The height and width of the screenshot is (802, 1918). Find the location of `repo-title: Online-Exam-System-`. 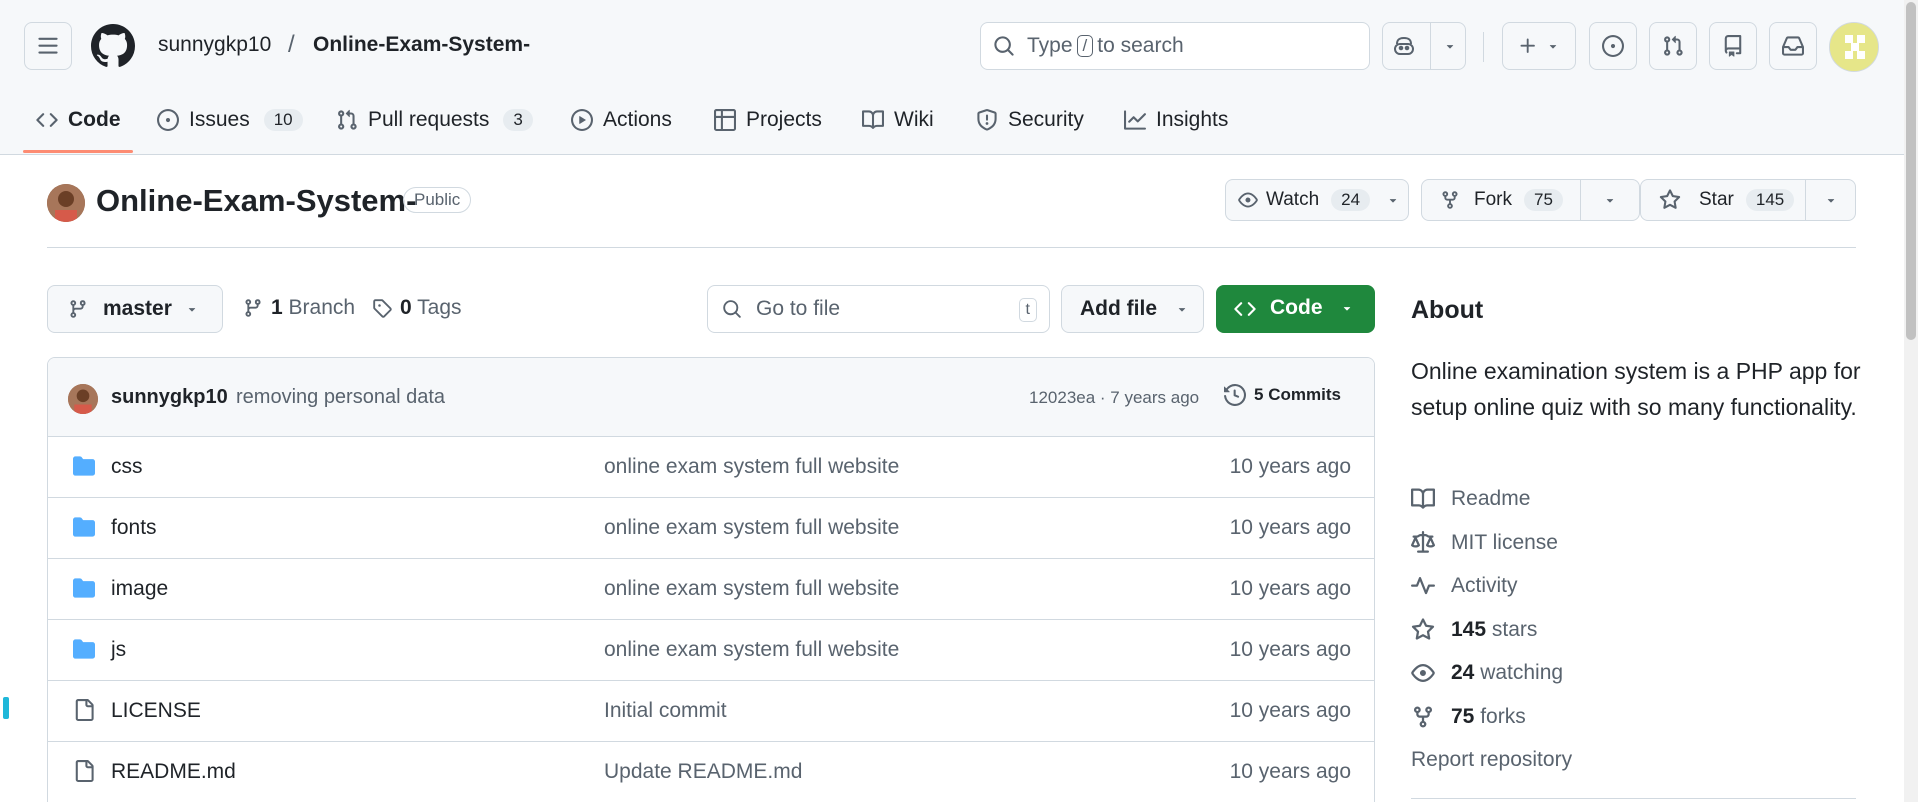

repo-title: Online-Exam-System- is located at coordinates (256, 201).